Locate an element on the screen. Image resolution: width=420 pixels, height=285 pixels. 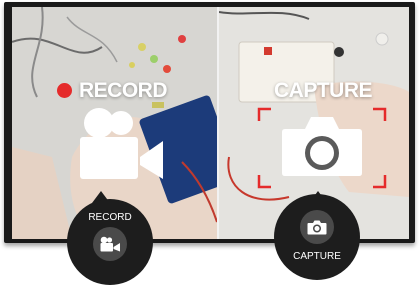
camera-icon is located at coordinates (322, 146).